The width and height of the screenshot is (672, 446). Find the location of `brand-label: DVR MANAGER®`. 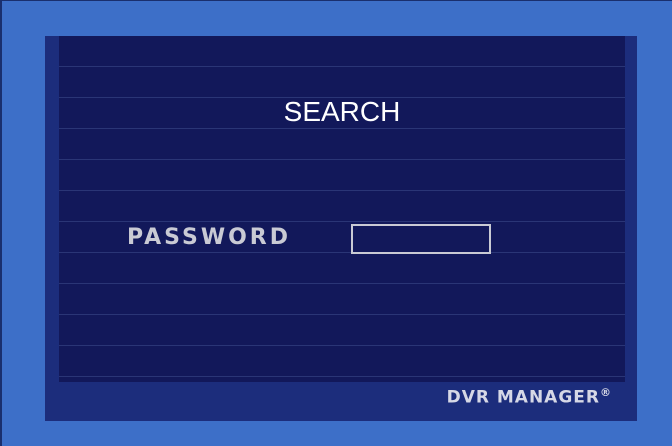

brand-label: DVR MANAGER® is located at coordinates (529, 397).